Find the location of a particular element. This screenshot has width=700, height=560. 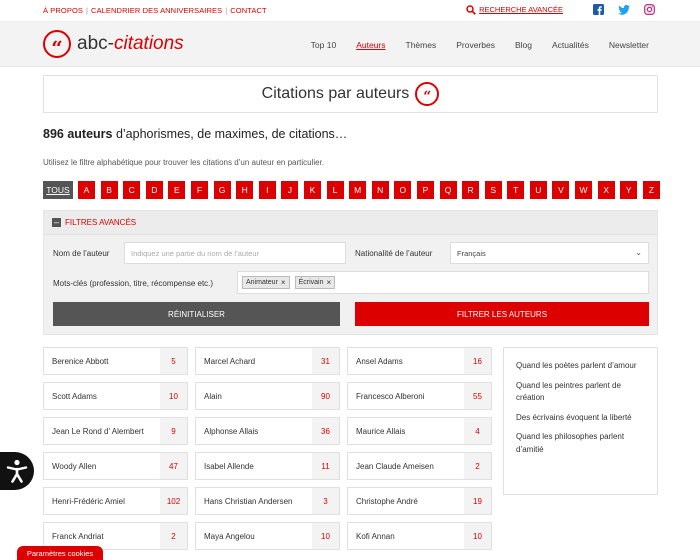

author-name: Ansel Adams is located at coordinates (406, 361).